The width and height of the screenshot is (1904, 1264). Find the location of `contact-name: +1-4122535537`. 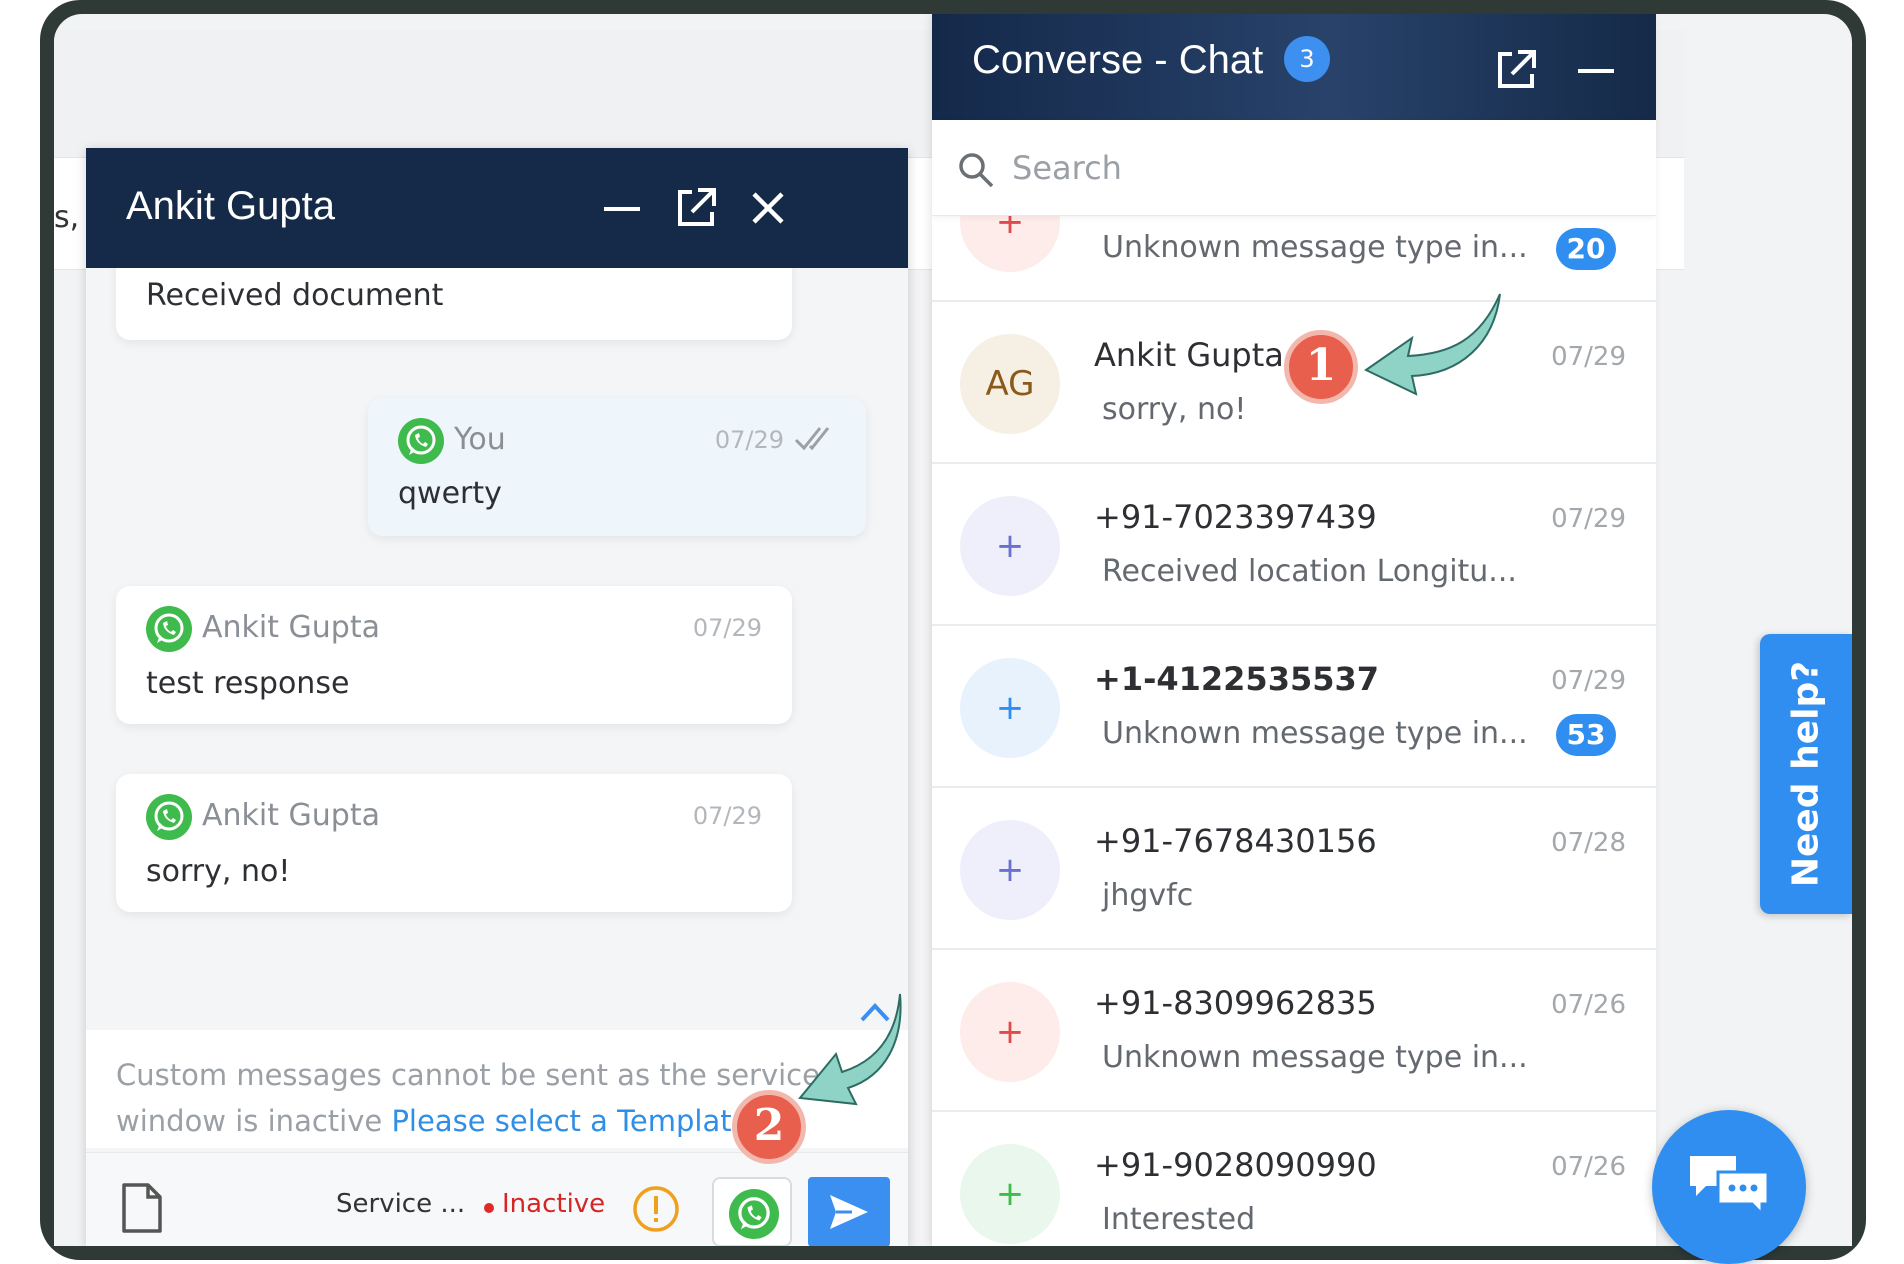

contact-name: +1-4122535537 is located at coordinates (1237, 679).